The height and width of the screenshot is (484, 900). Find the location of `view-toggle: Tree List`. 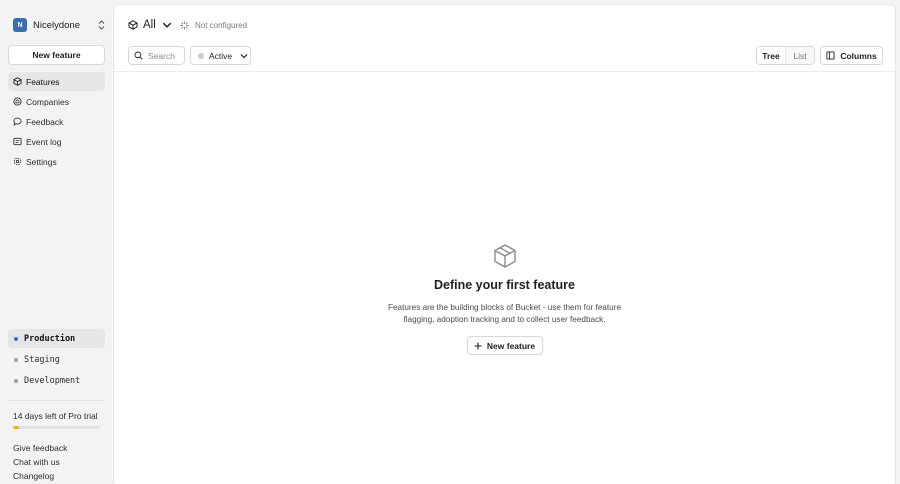

view-toggle: Tree List is located at coordinates (785, 55).